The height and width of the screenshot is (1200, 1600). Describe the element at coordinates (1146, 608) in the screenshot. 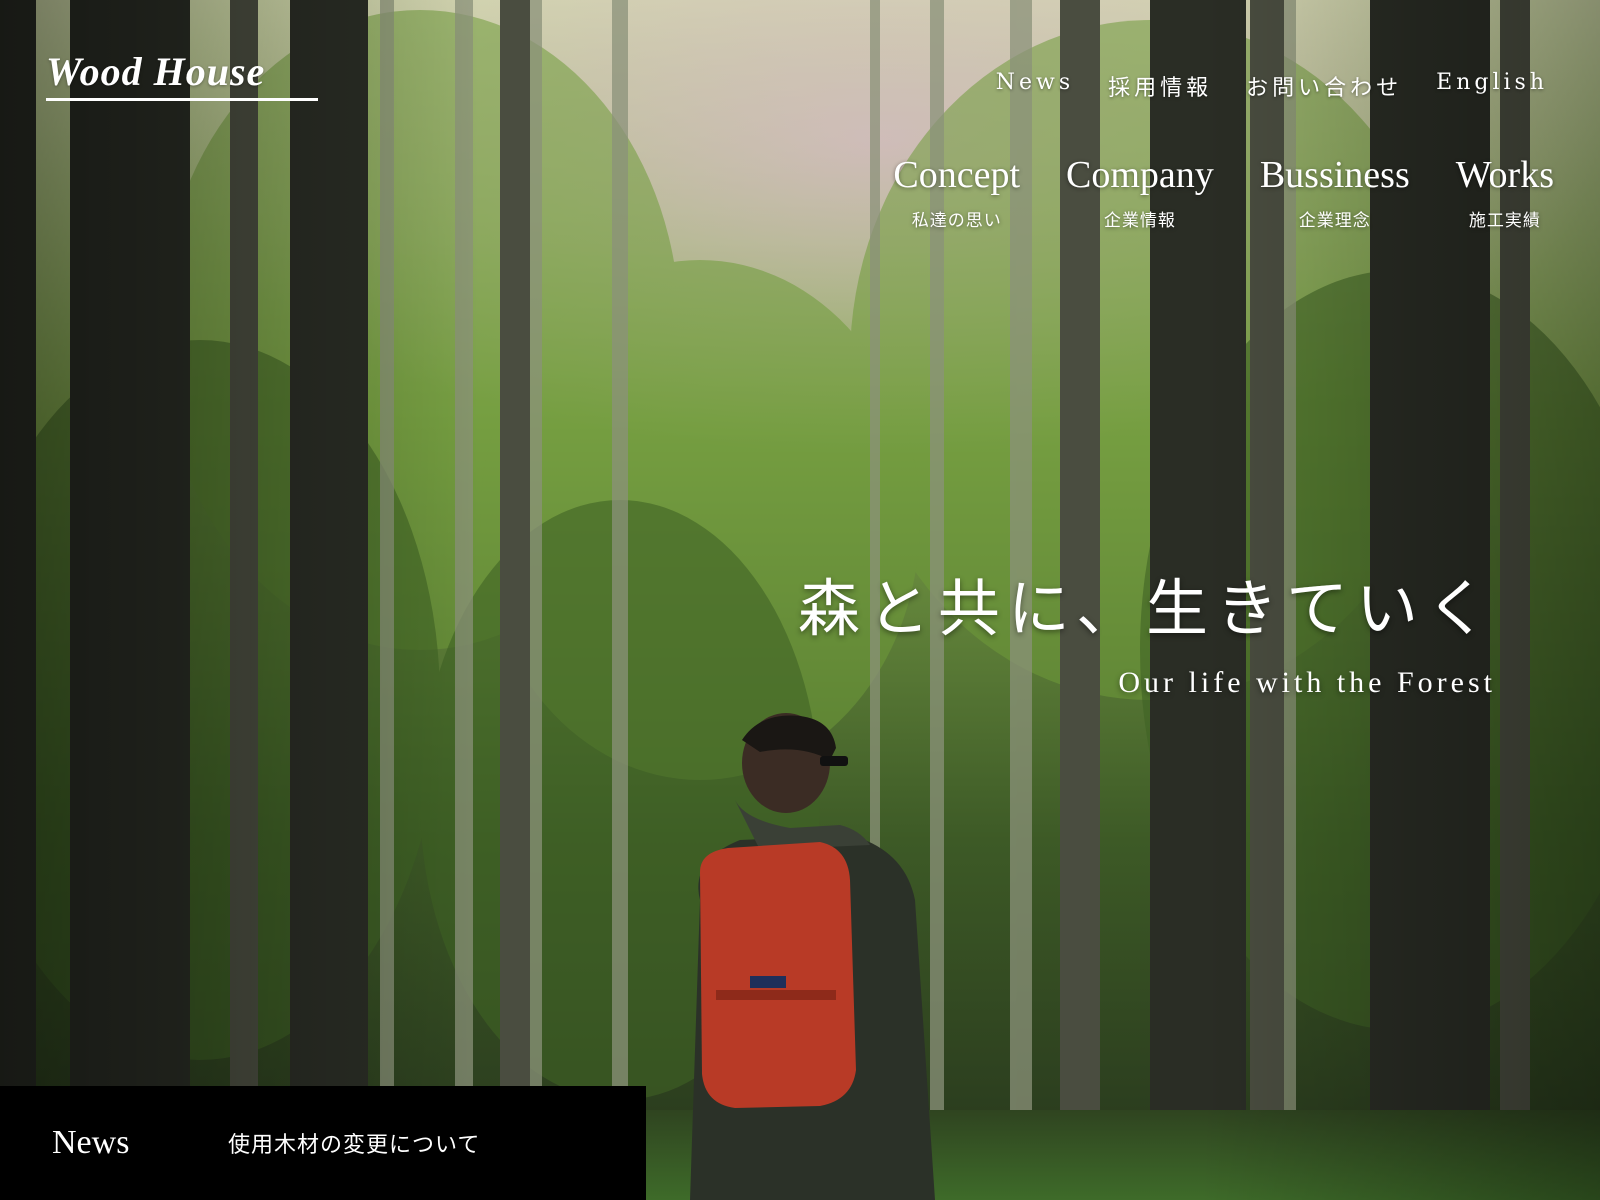

I see `hero-headline: 森と共に、生きていく` at that location.